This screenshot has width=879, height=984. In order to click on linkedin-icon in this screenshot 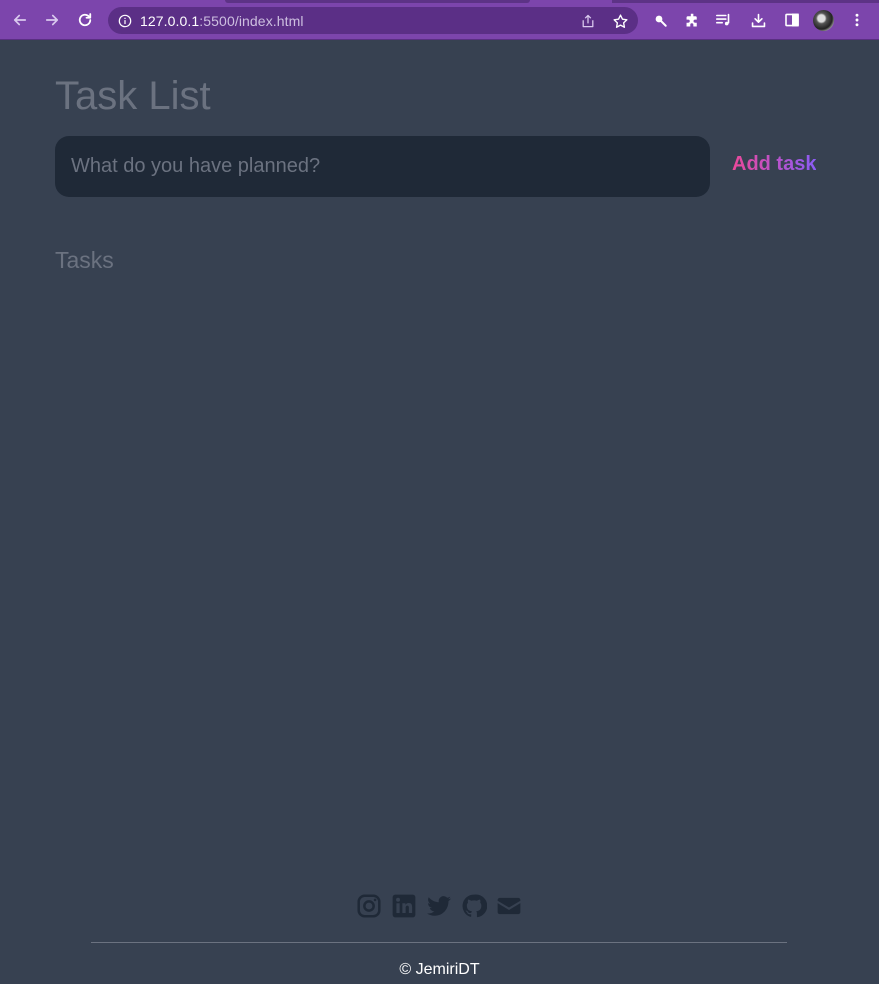, I will do `click(404, 906)`.